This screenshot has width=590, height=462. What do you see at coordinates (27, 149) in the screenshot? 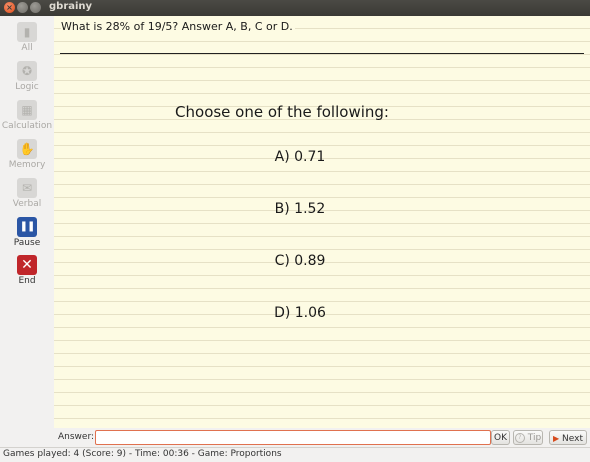
I see `memory-icon: ✋` at bounding box center [27, 149].